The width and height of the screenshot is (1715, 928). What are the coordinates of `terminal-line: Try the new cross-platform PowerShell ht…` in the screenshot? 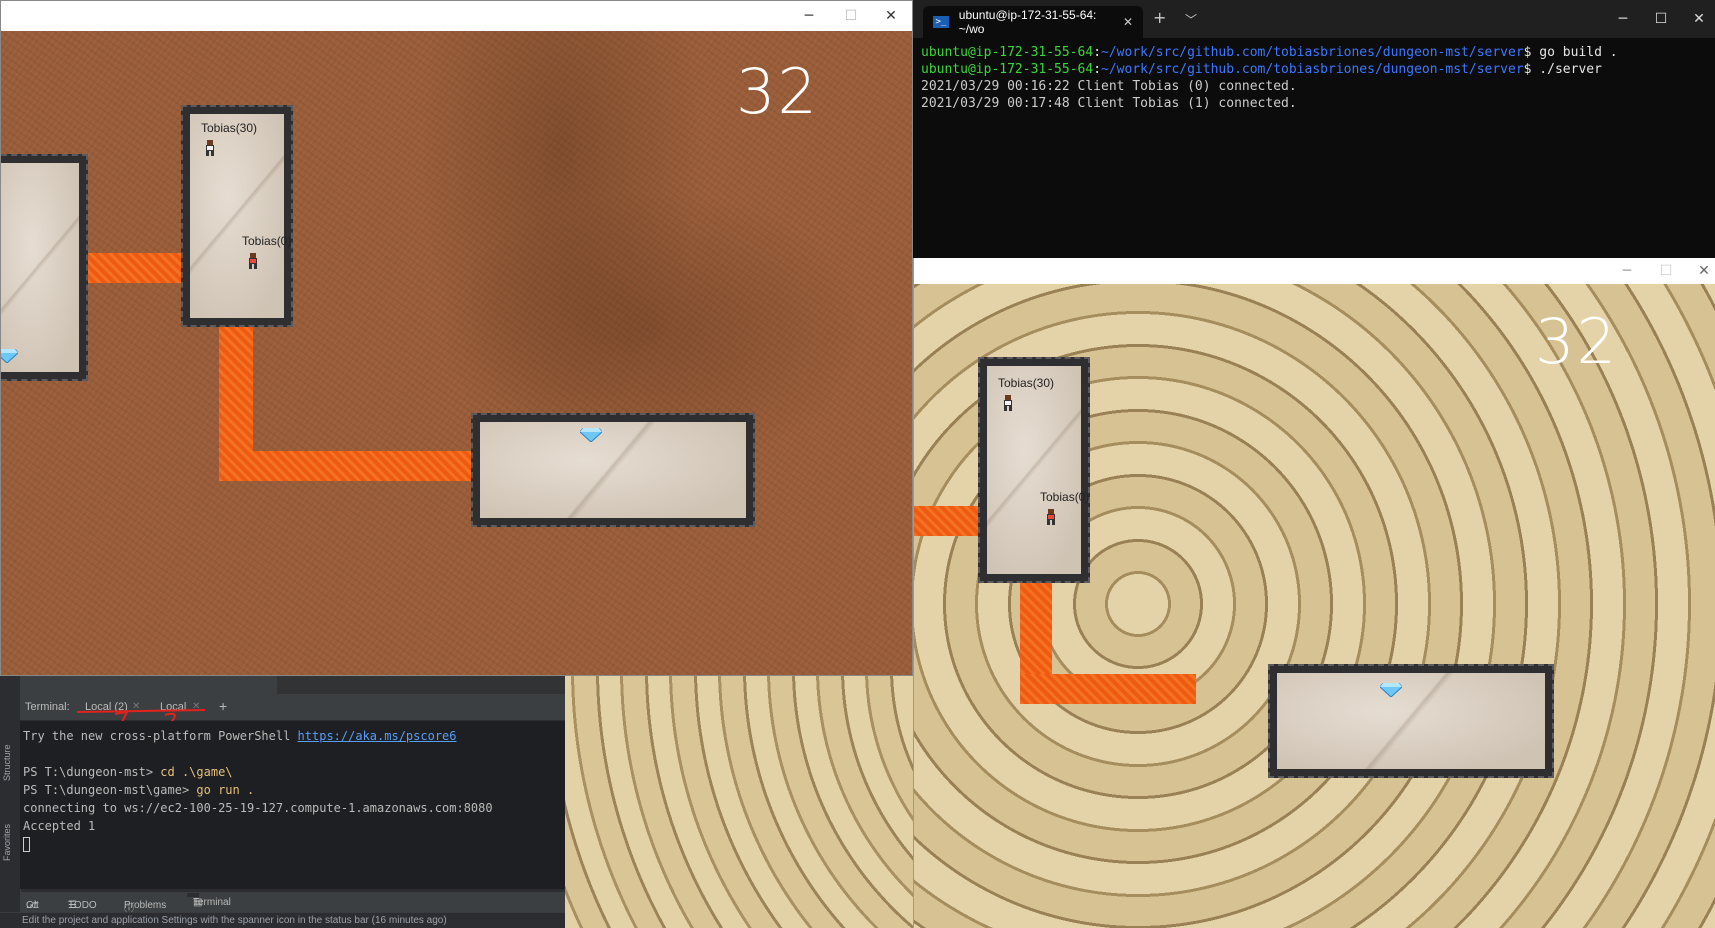 It's located at (240, 736).